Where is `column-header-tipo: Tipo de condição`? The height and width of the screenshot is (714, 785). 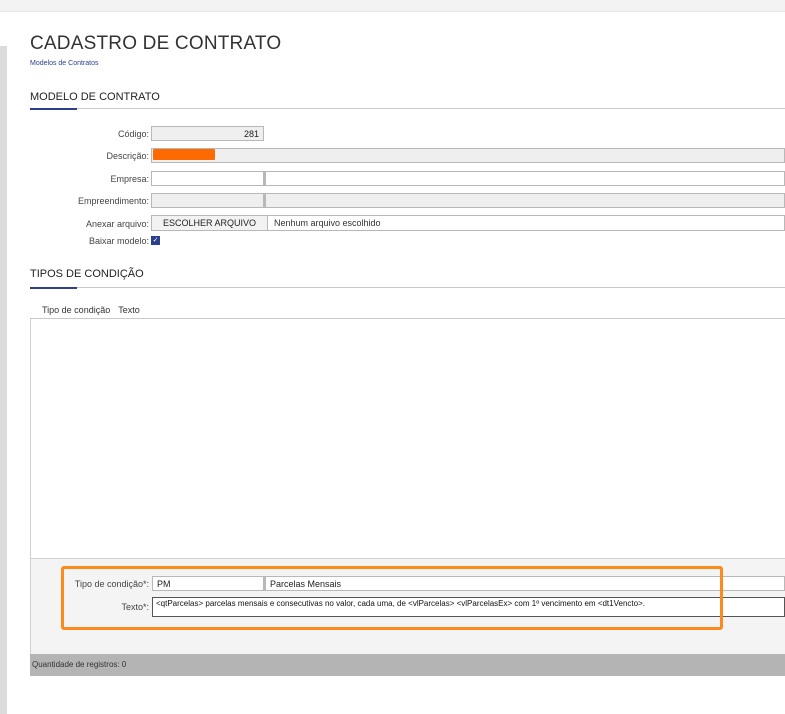
column-header-tipo: Tipo de condição is located at coordinates (76, 310).